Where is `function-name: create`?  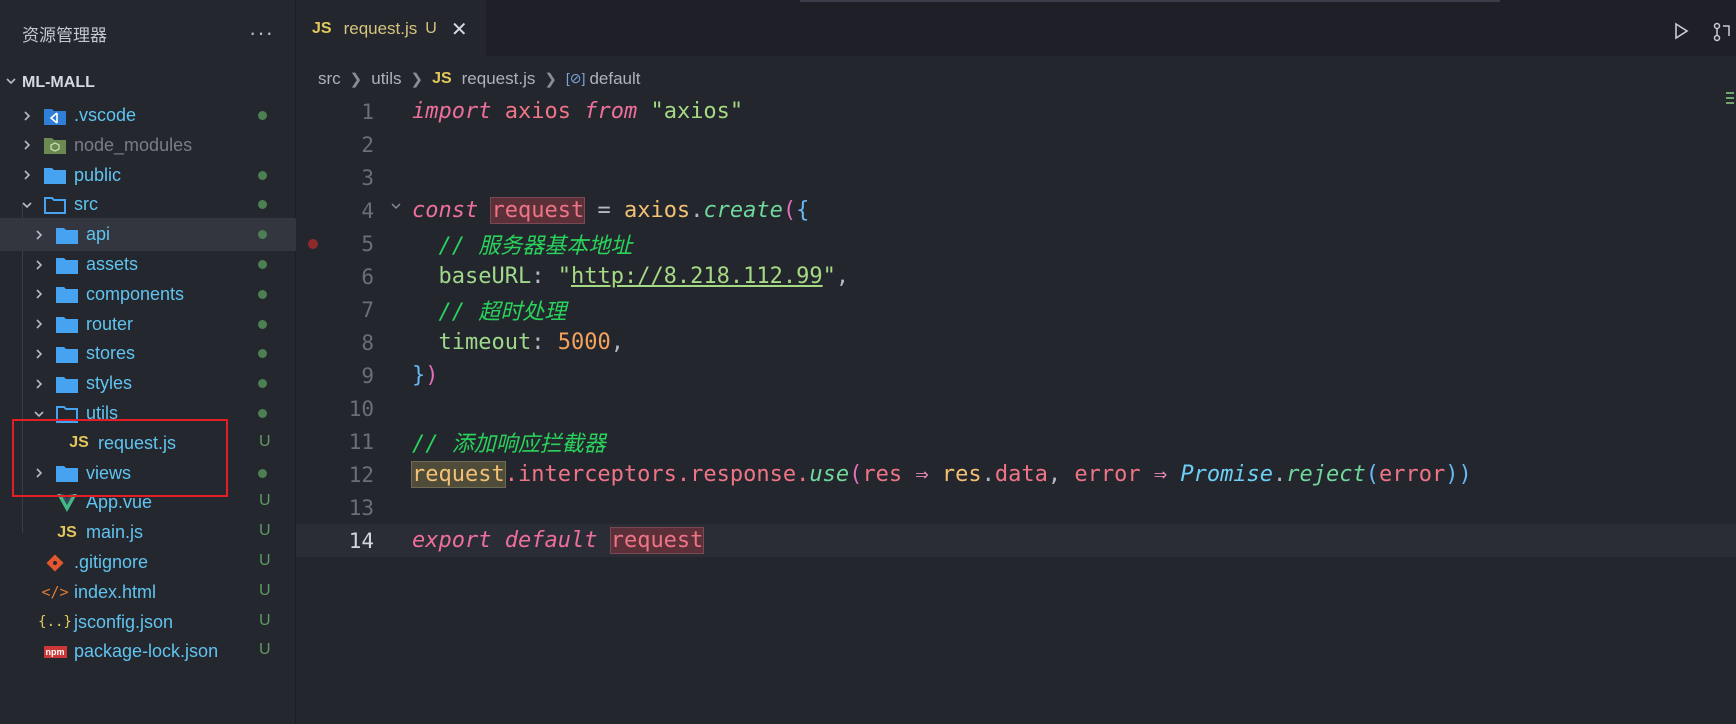 function-name: create is located at coordinates (743, 210).